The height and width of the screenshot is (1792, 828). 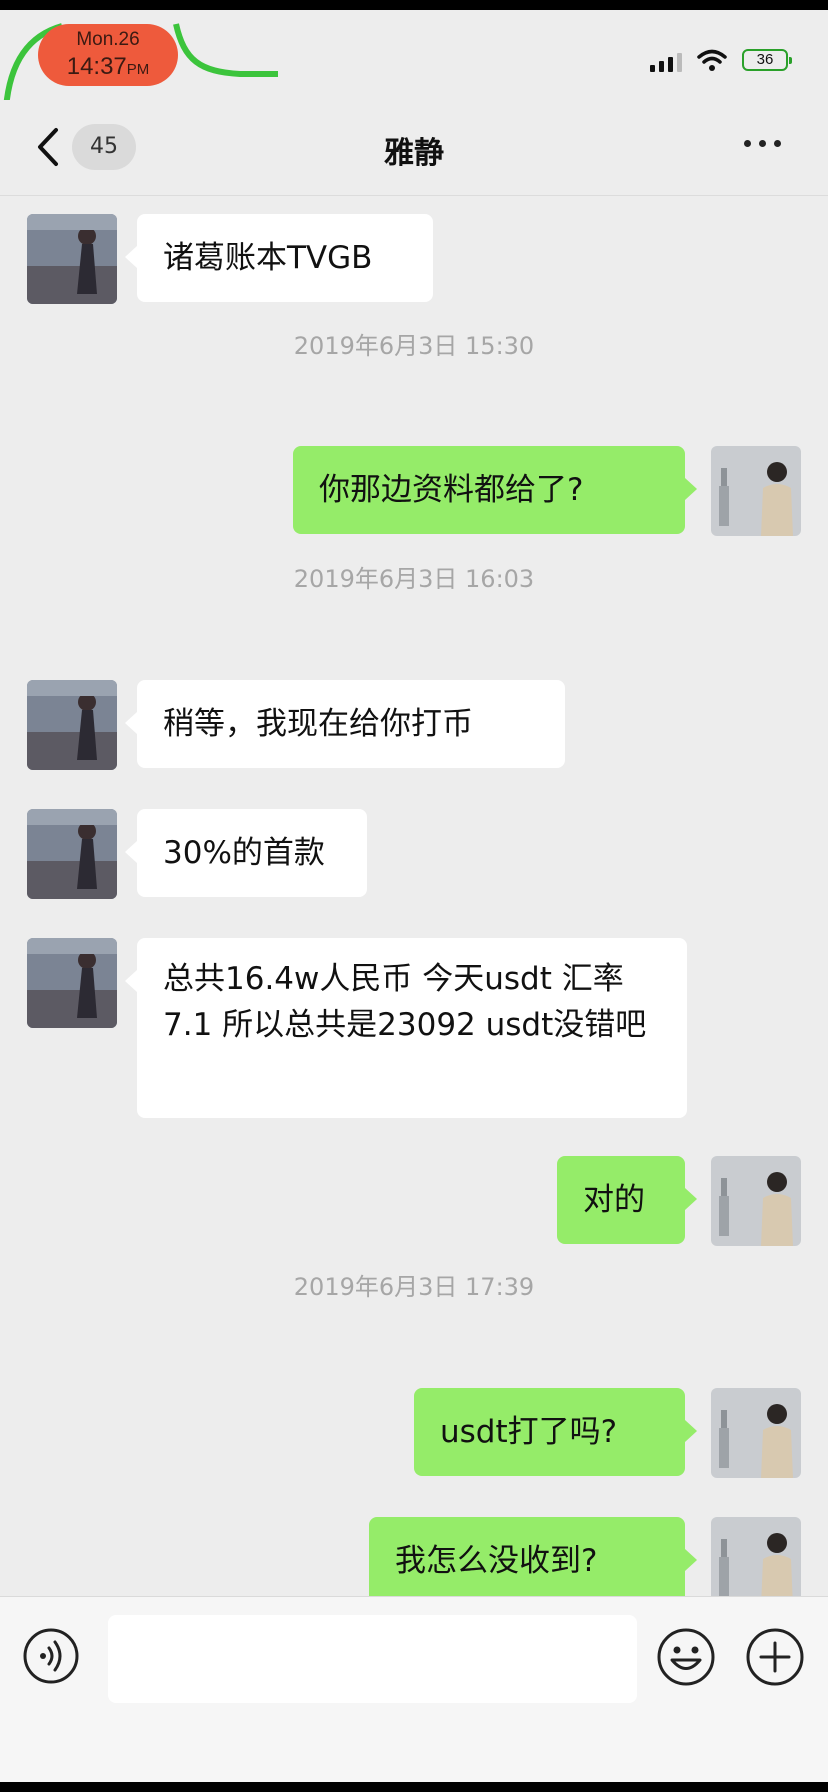 What do you see at coordinates (627, 1200) in the screenshot?
I see `message-bubble-outgoing: 对的` at bounding box center [627, 1200].